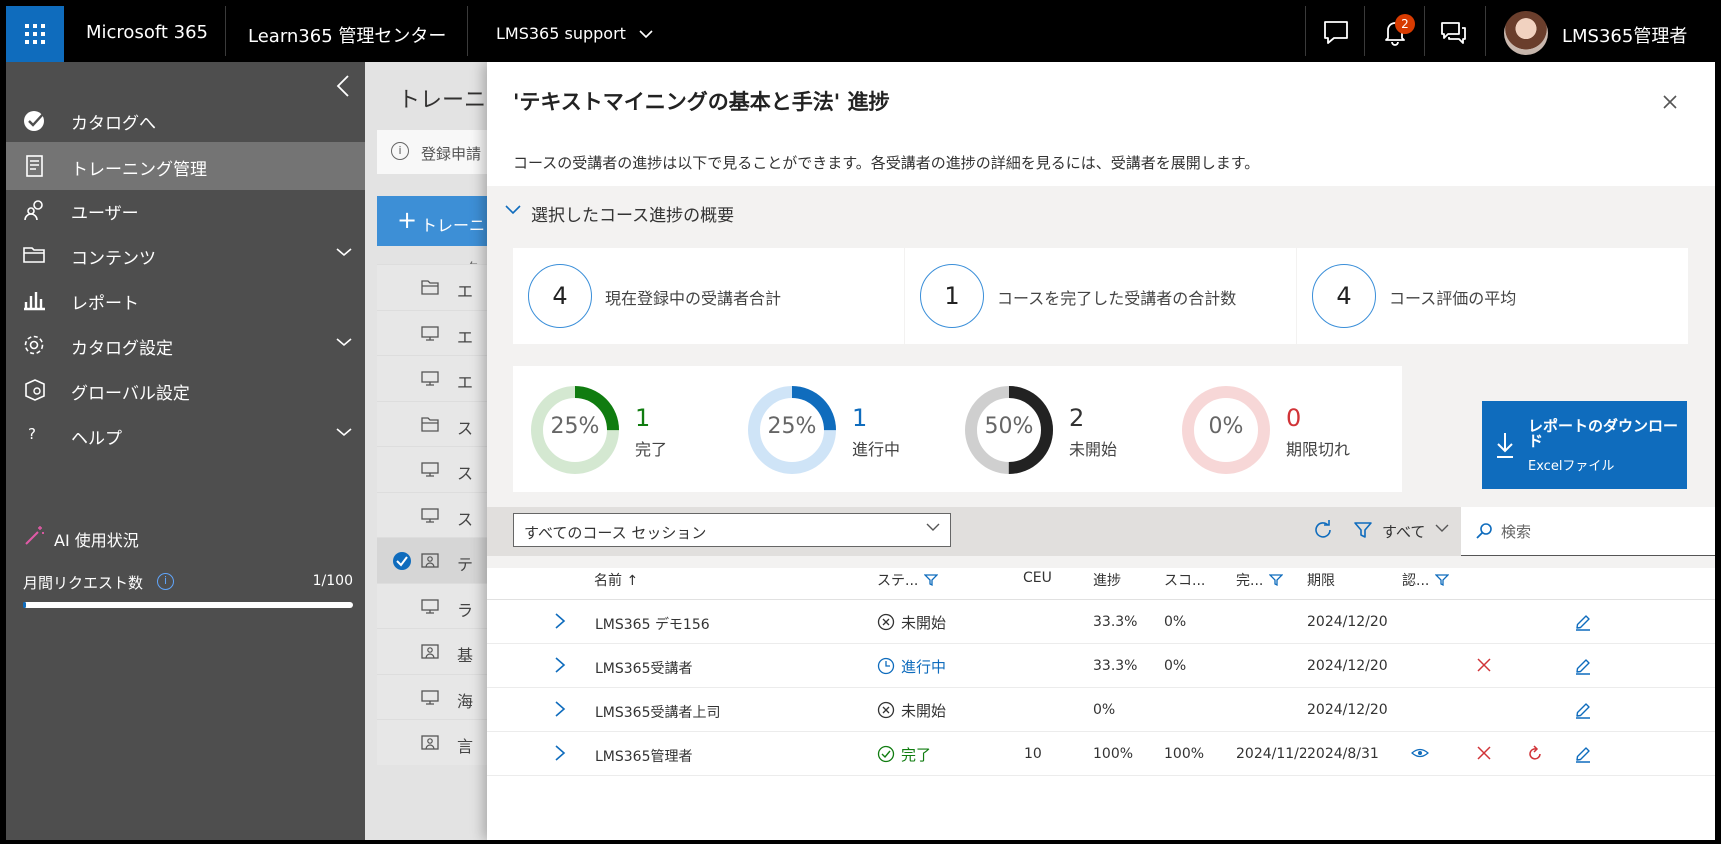 This screenshot has width=1721, height=844. Describe the element at coordinates (860, 418) in the screenshot. I see `donut-count: 1` at that location.